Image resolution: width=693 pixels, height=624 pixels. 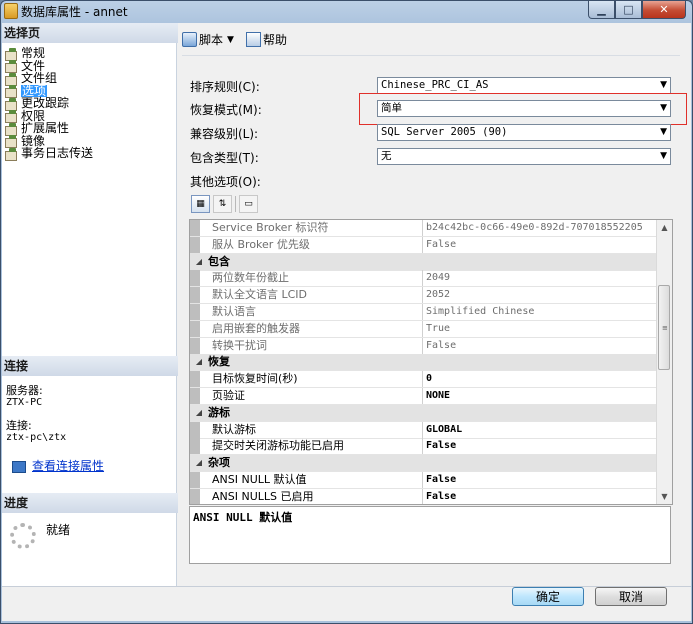 I want to click on ok-button: 确定, so click(x=548, y=596).